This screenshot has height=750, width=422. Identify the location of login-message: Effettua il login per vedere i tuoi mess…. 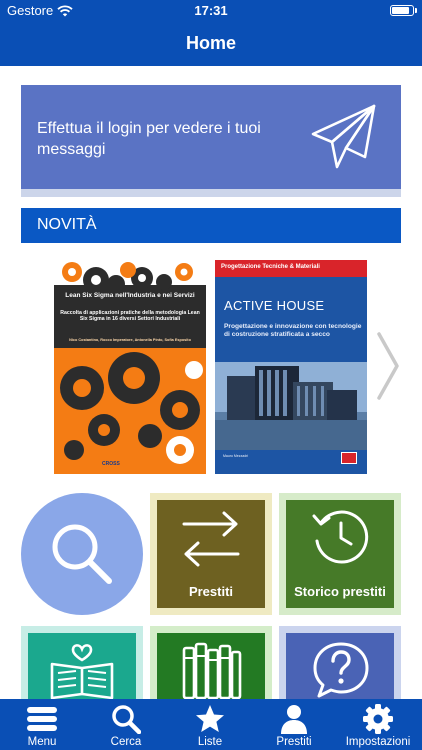
(149, 139).